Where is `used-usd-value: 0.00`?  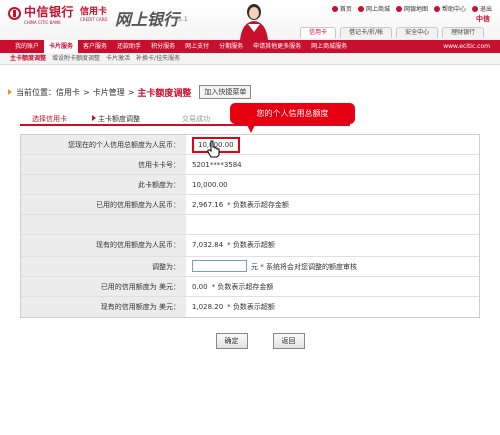 used-usd-value: 0.00 is located at coordinates (200, 287).